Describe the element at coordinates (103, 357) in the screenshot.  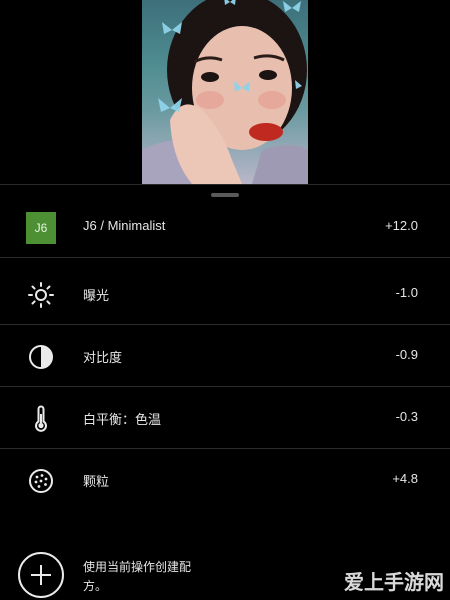
I see `contrast-label: 对比度` at that location.